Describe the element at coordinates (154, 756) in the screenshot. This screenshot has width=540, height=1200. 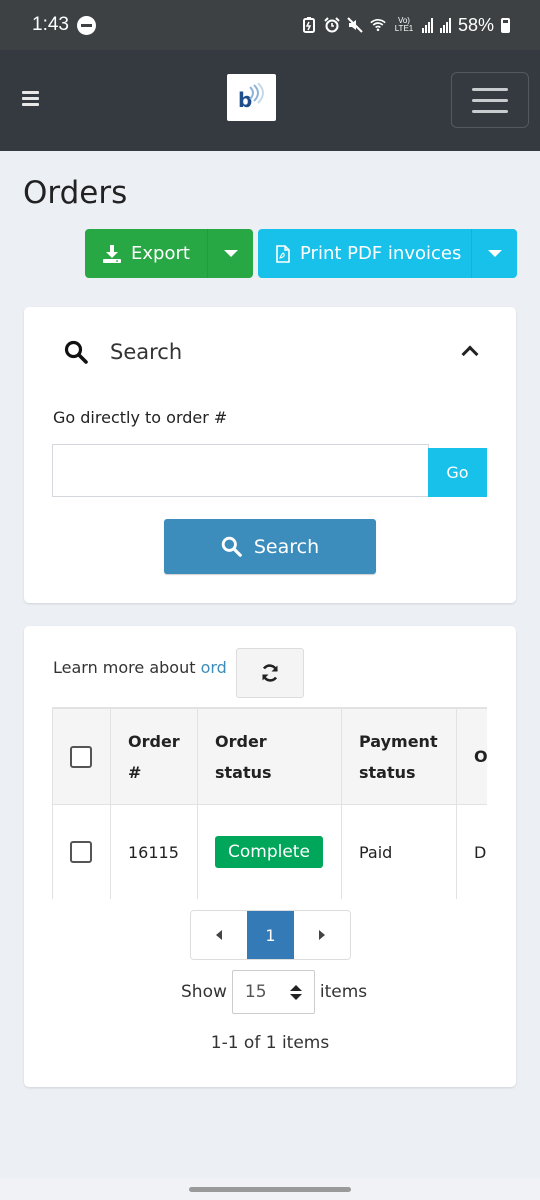
I see `column-header-order-number: Order #` at that location.